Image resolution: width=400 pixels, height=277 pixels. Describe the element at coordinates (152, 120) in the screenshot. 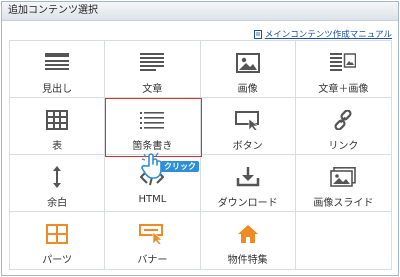

I see `list-icon` at that location.